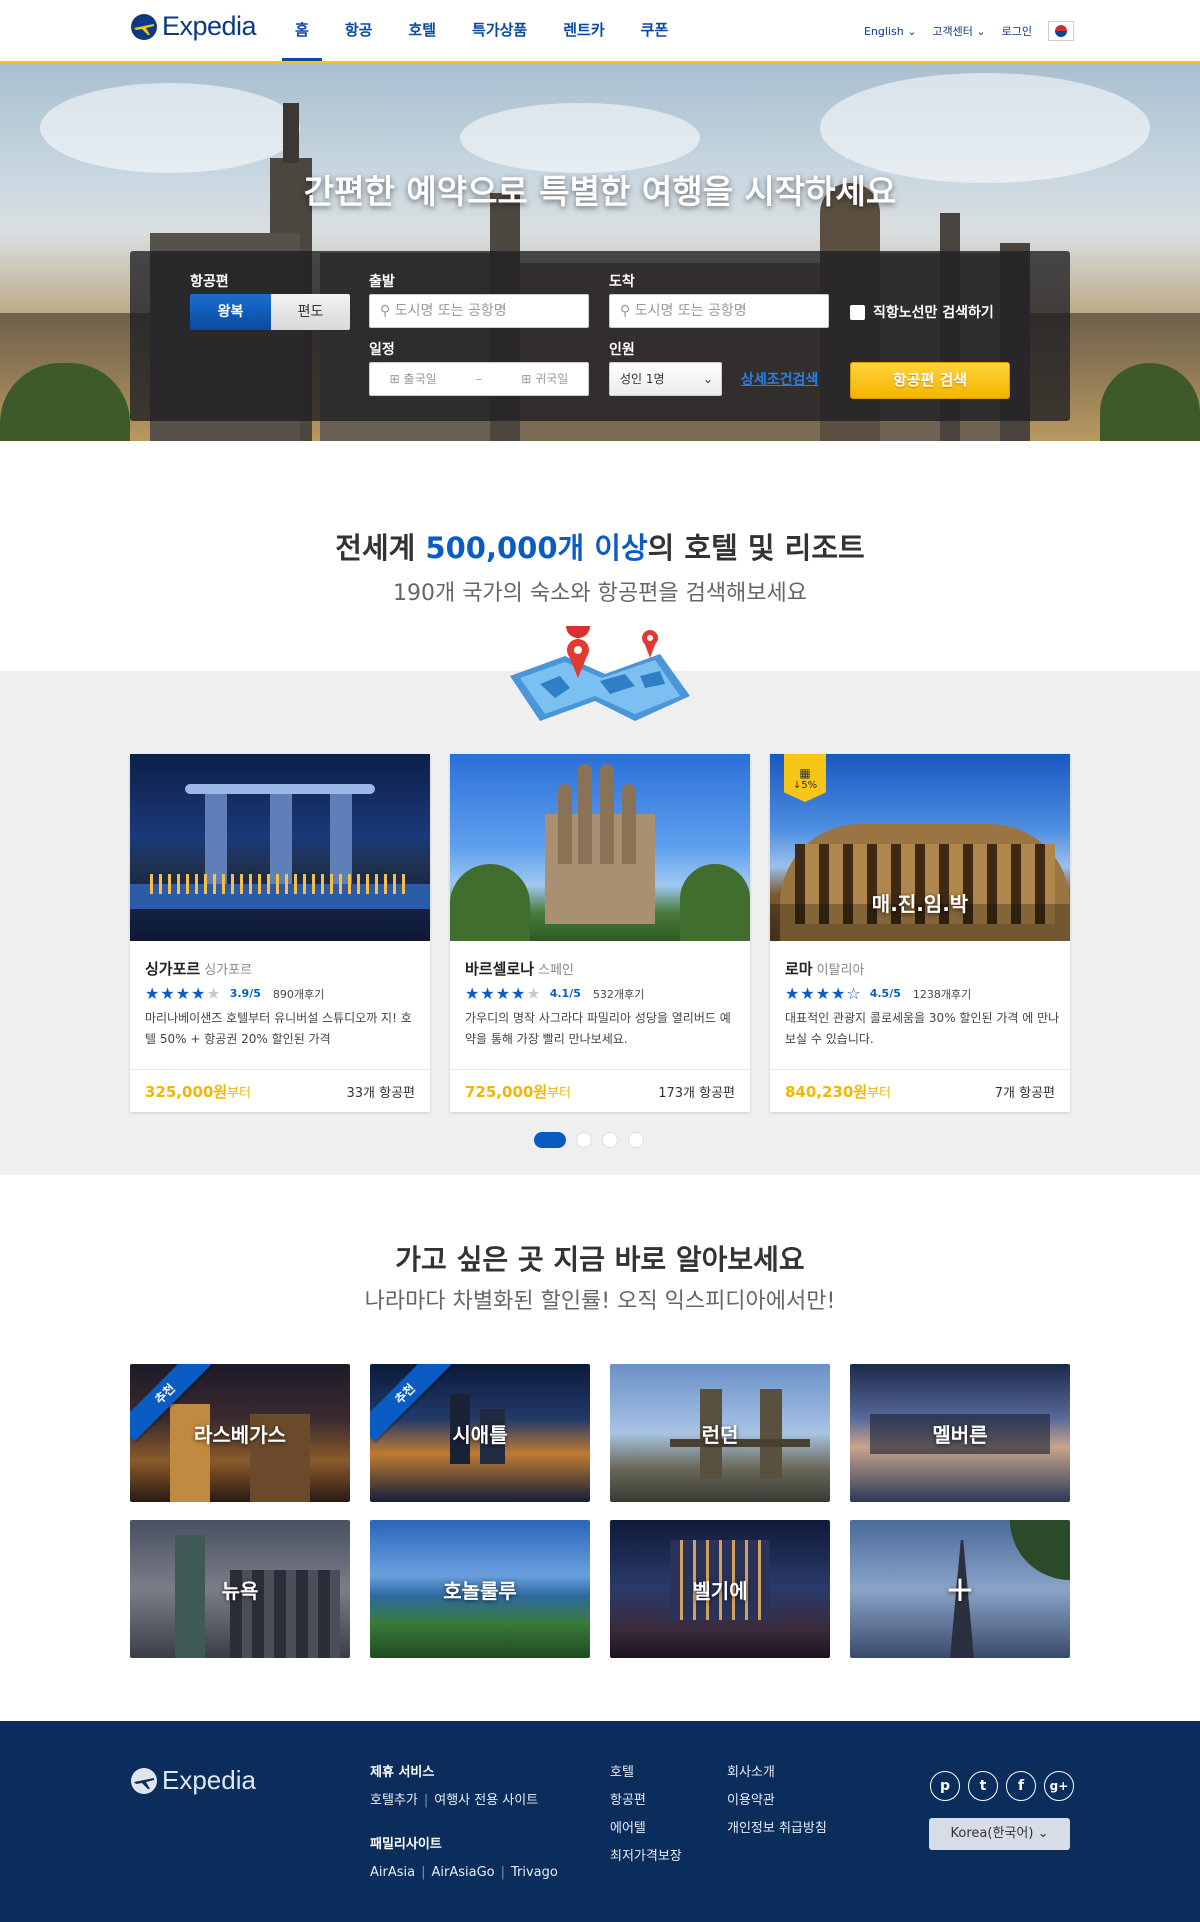  What do you see at coordinates (193, 1780) in the screenshot?
I see `footer-logo: Expedia` at bounding box center [193, 1780].